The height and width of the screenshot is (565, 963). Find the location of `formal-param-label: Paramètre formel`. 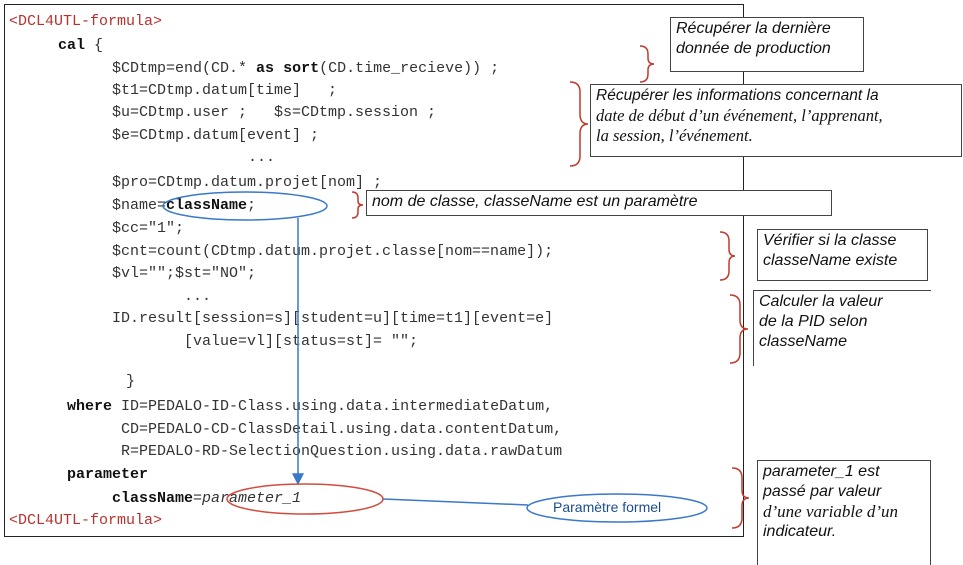

formal-param-label: Paramètre formel is located at coordinates (607, 507).